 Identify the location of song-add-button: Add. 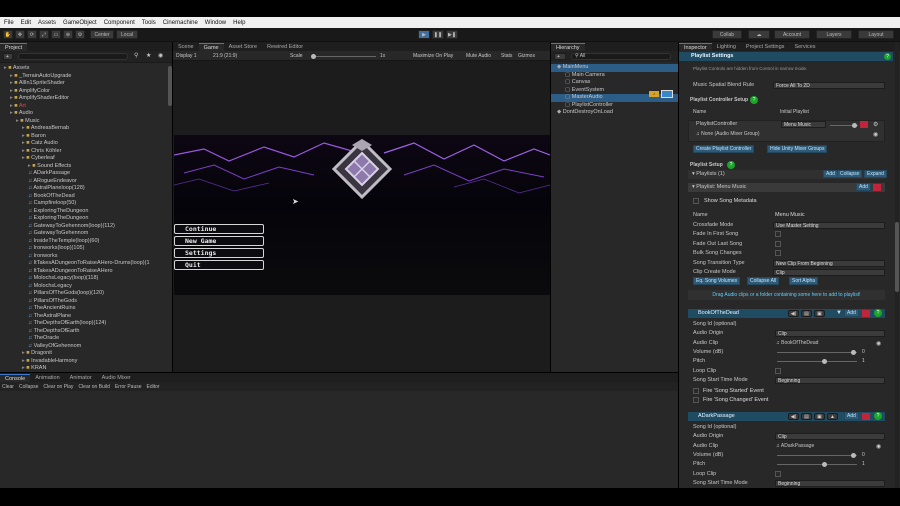
(851, 313).